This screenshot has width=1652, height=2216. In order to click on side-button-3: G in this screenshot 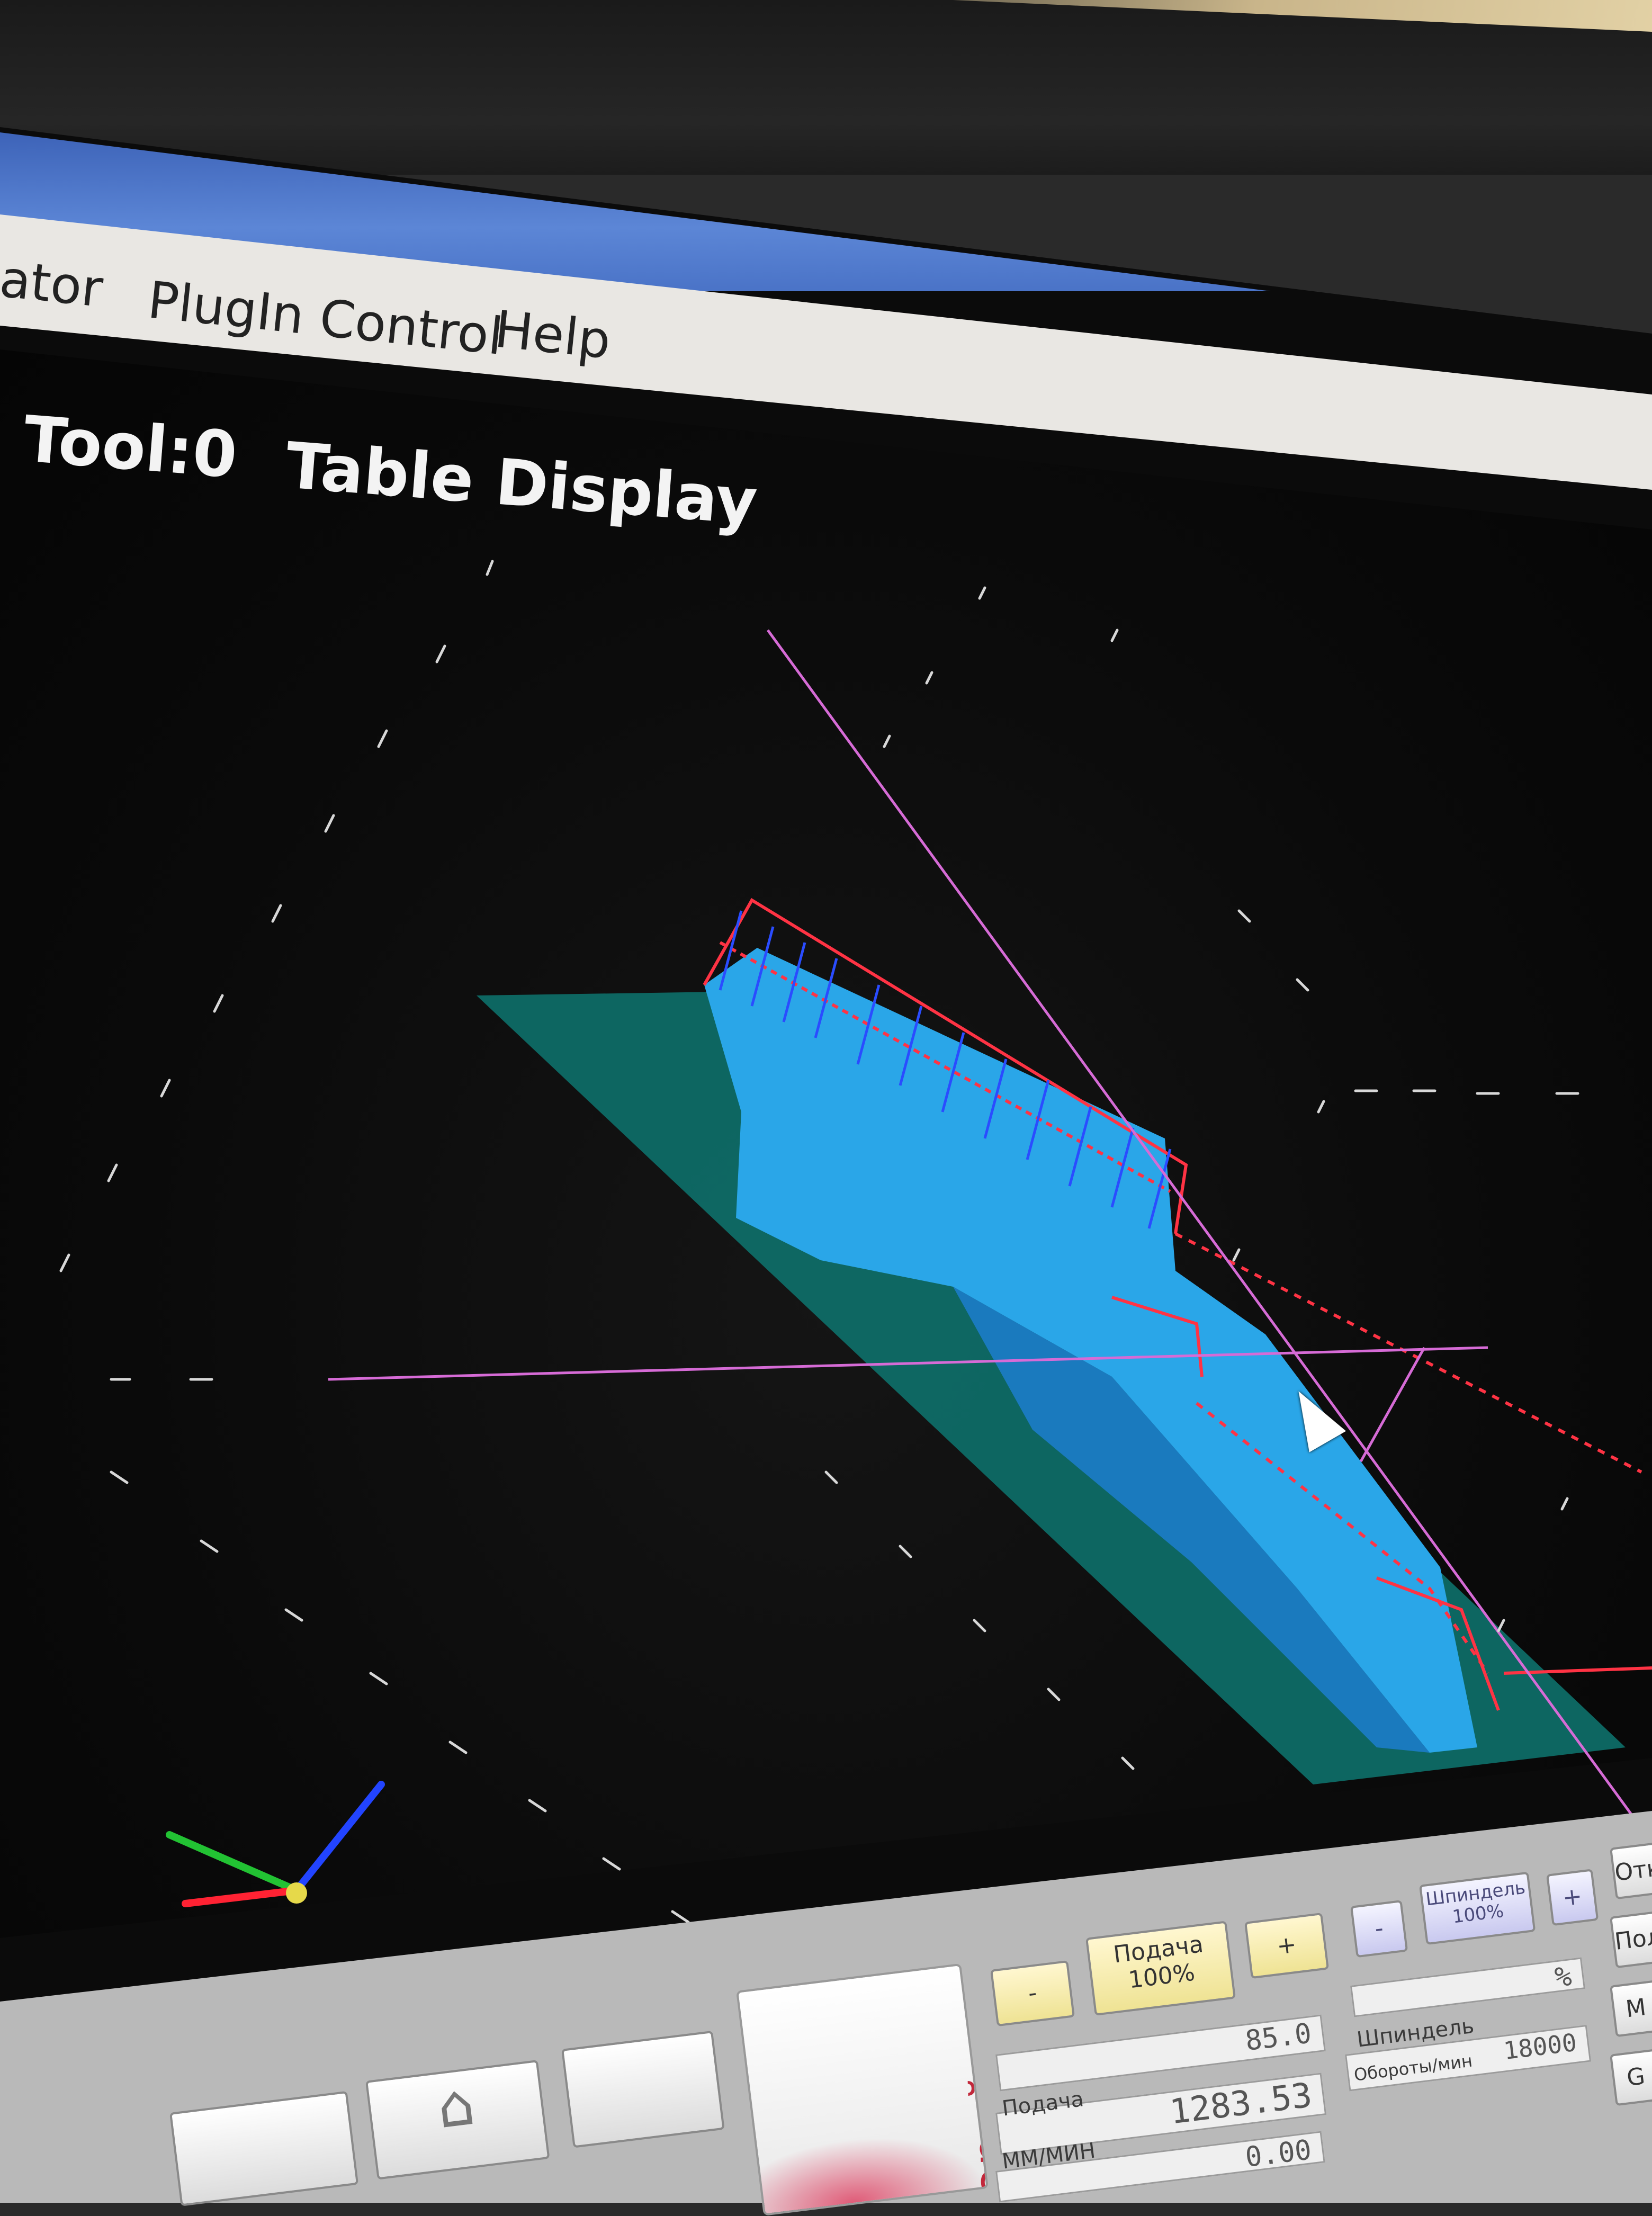, I will do `click(1631, 2077)`.